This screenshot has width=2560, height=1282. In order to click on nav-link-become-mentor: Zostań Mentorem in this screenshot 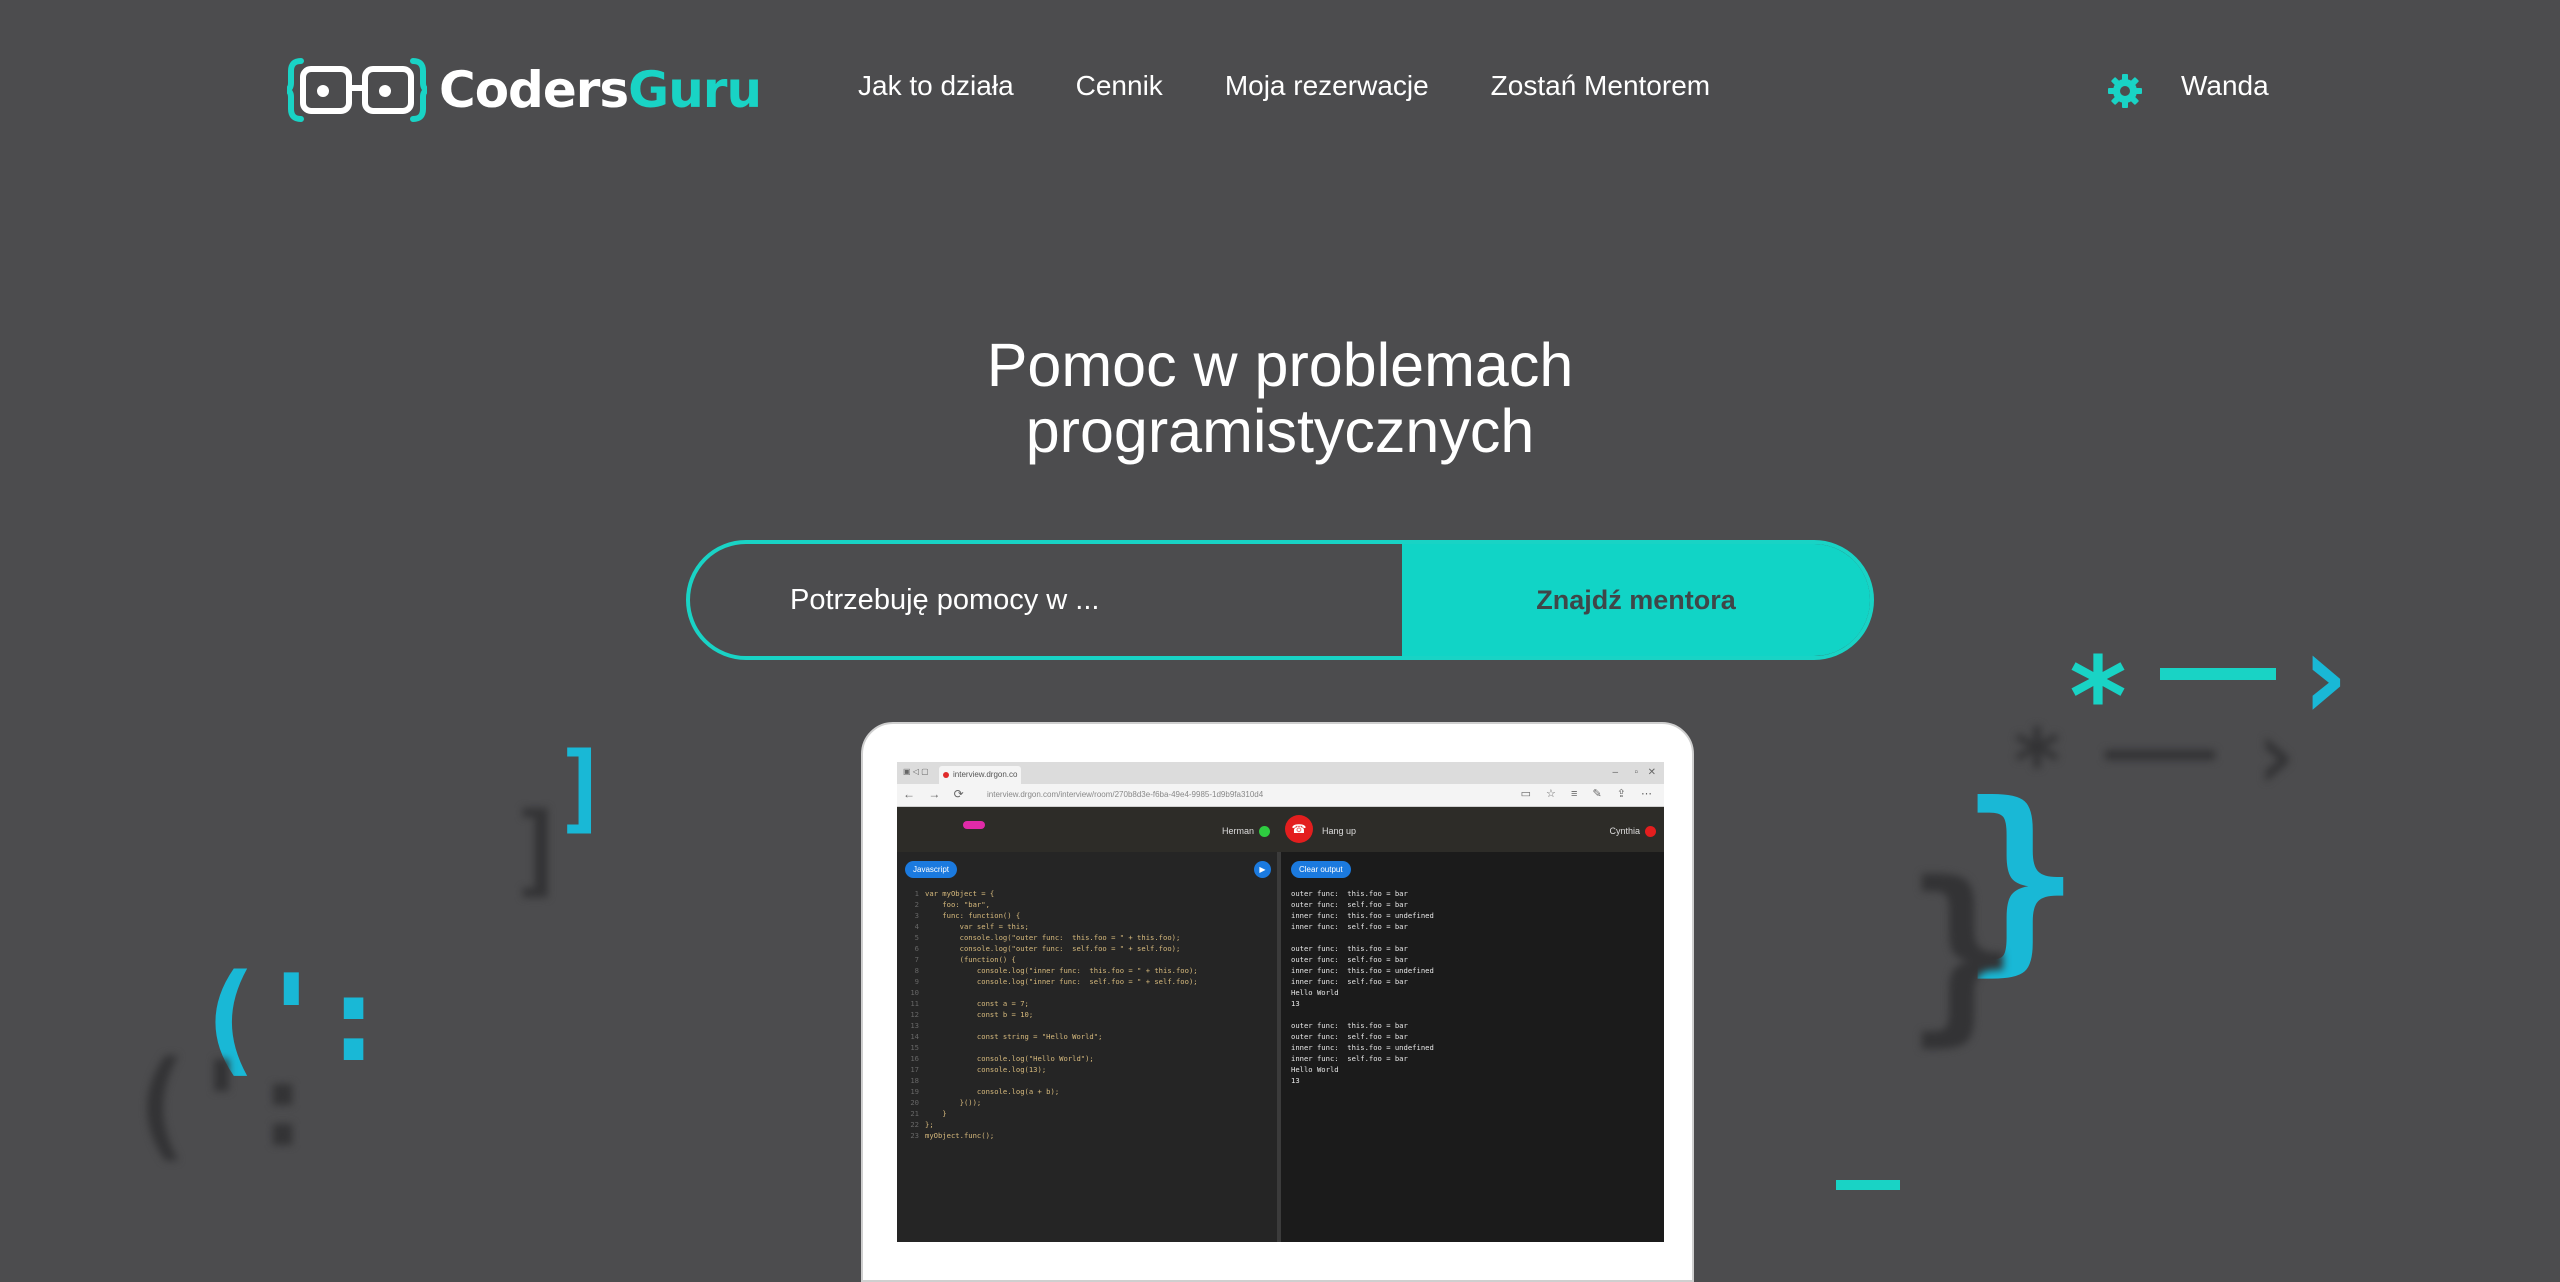, I will do `click(1600, 86)`.